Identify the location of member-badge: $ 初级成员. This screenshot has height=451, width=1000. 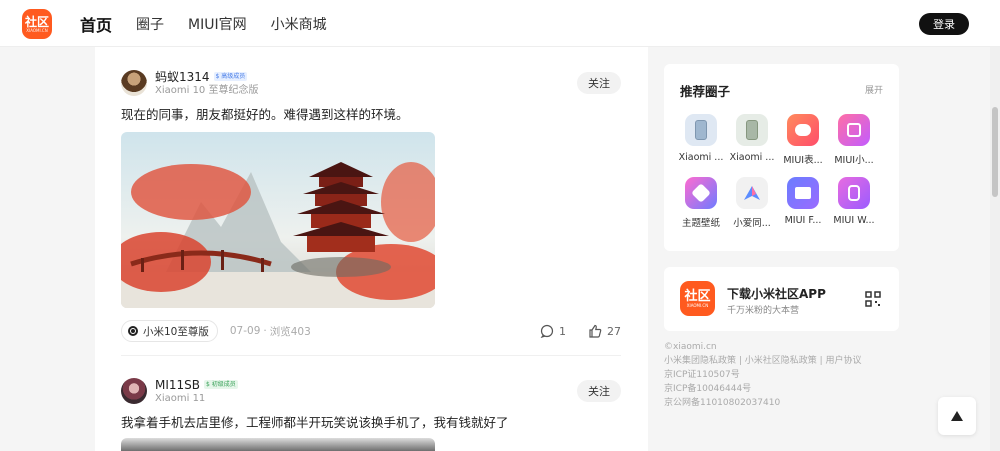
(221, 384).